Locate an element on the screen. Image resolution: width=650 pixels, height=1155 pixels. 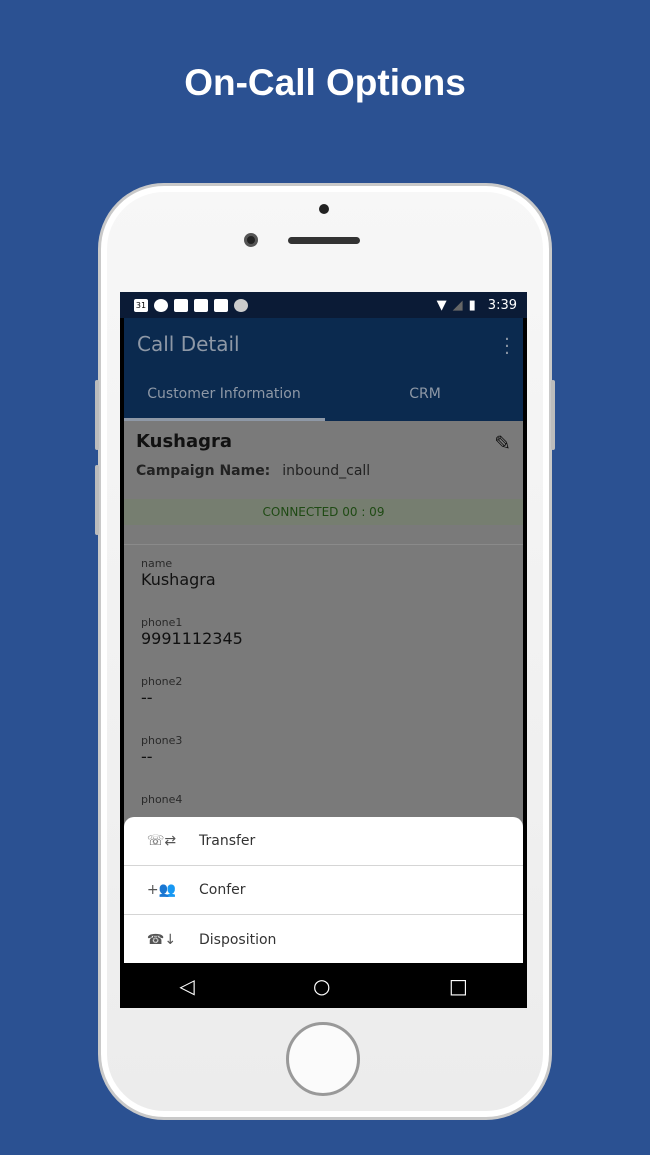
tab-crm: CRM is located at coordinates (425, 394).